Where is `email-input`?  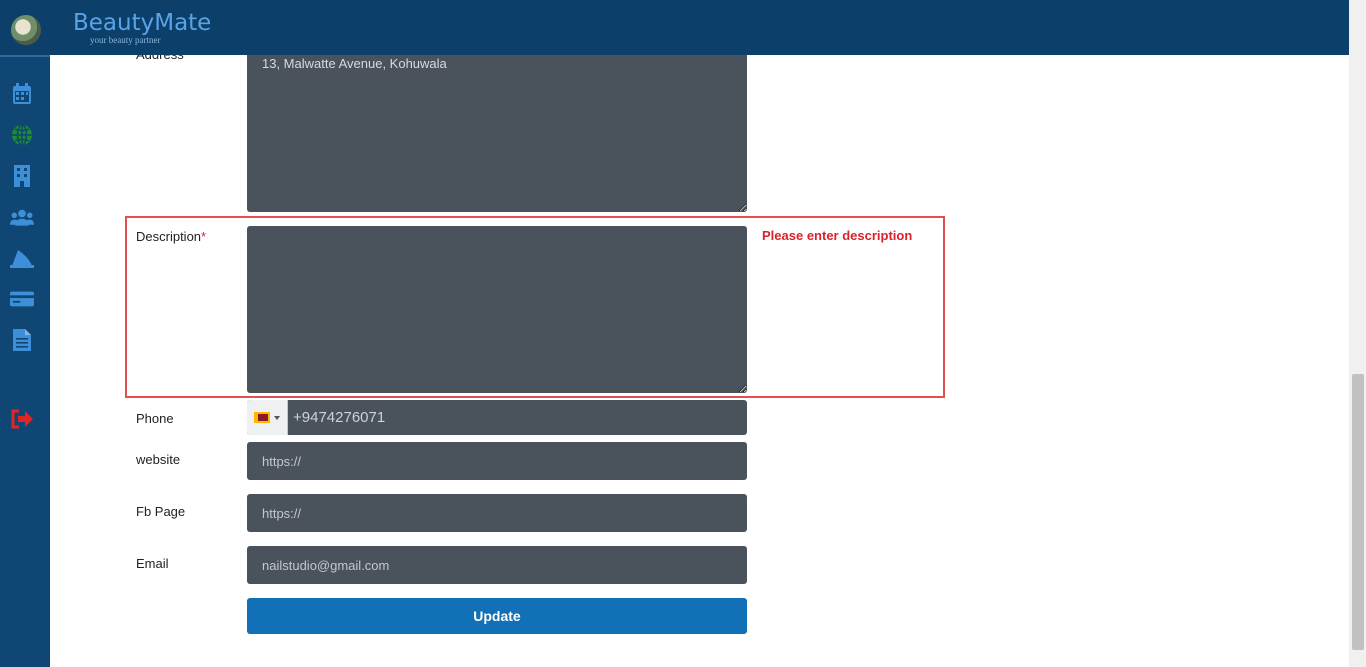 email-input is located at coordinates (497, 565).